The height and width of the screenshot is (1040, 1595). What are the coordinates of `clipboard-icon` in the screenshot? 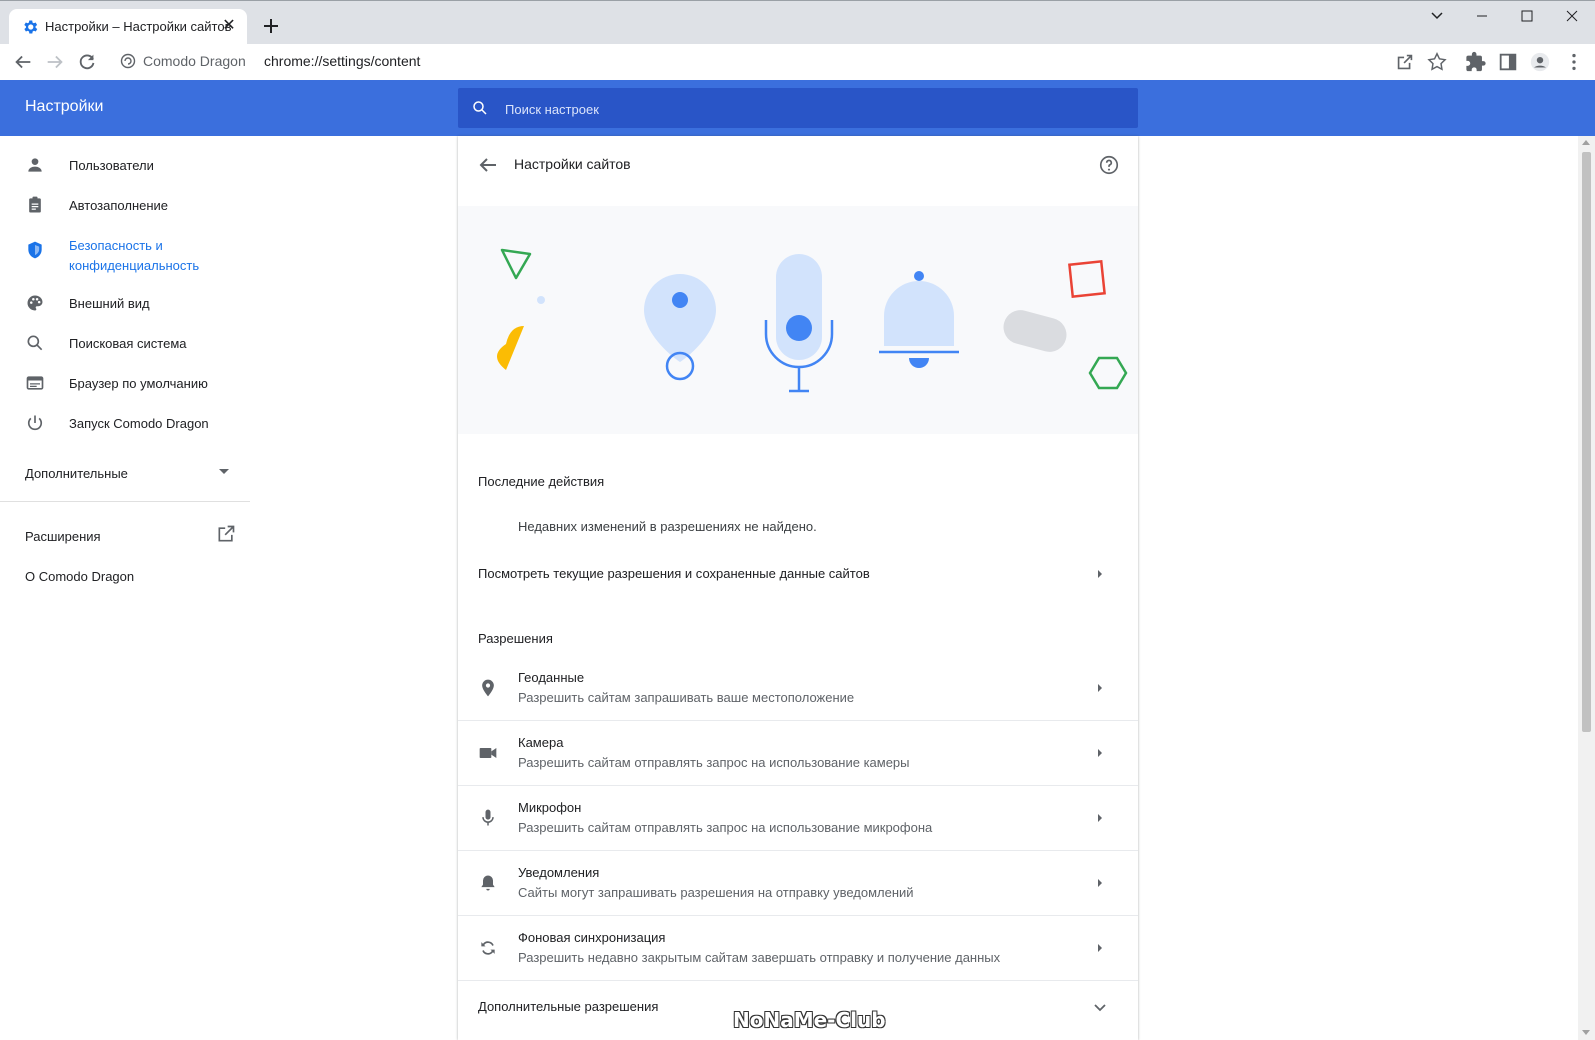 It's located at (35, 204).